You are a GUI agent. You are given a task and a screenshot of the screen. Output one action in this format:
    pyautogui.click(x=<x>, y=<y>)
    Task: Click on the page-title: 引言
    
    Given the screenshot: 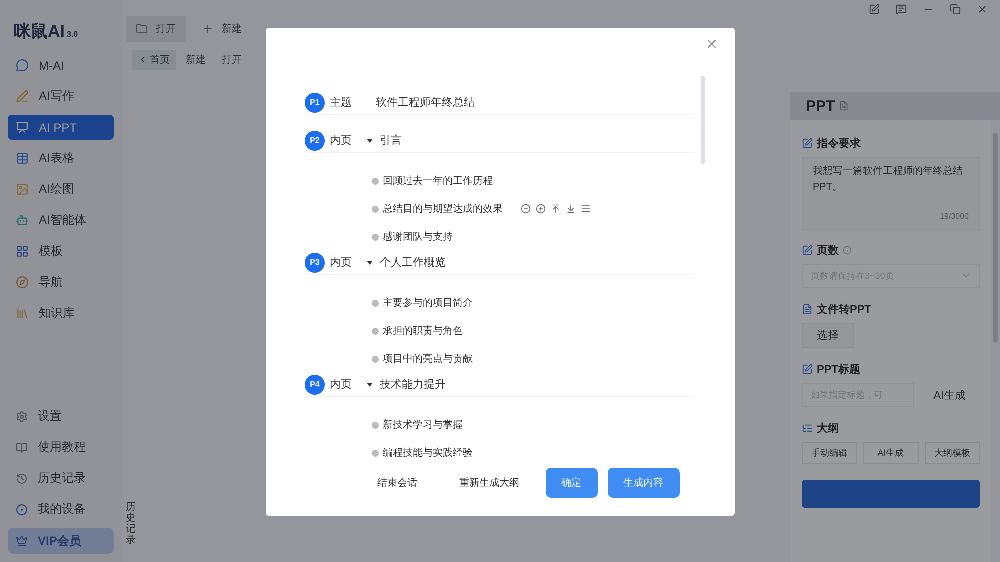 What is the action you would take?
    pyautogui.click(x=391, y=140)
    